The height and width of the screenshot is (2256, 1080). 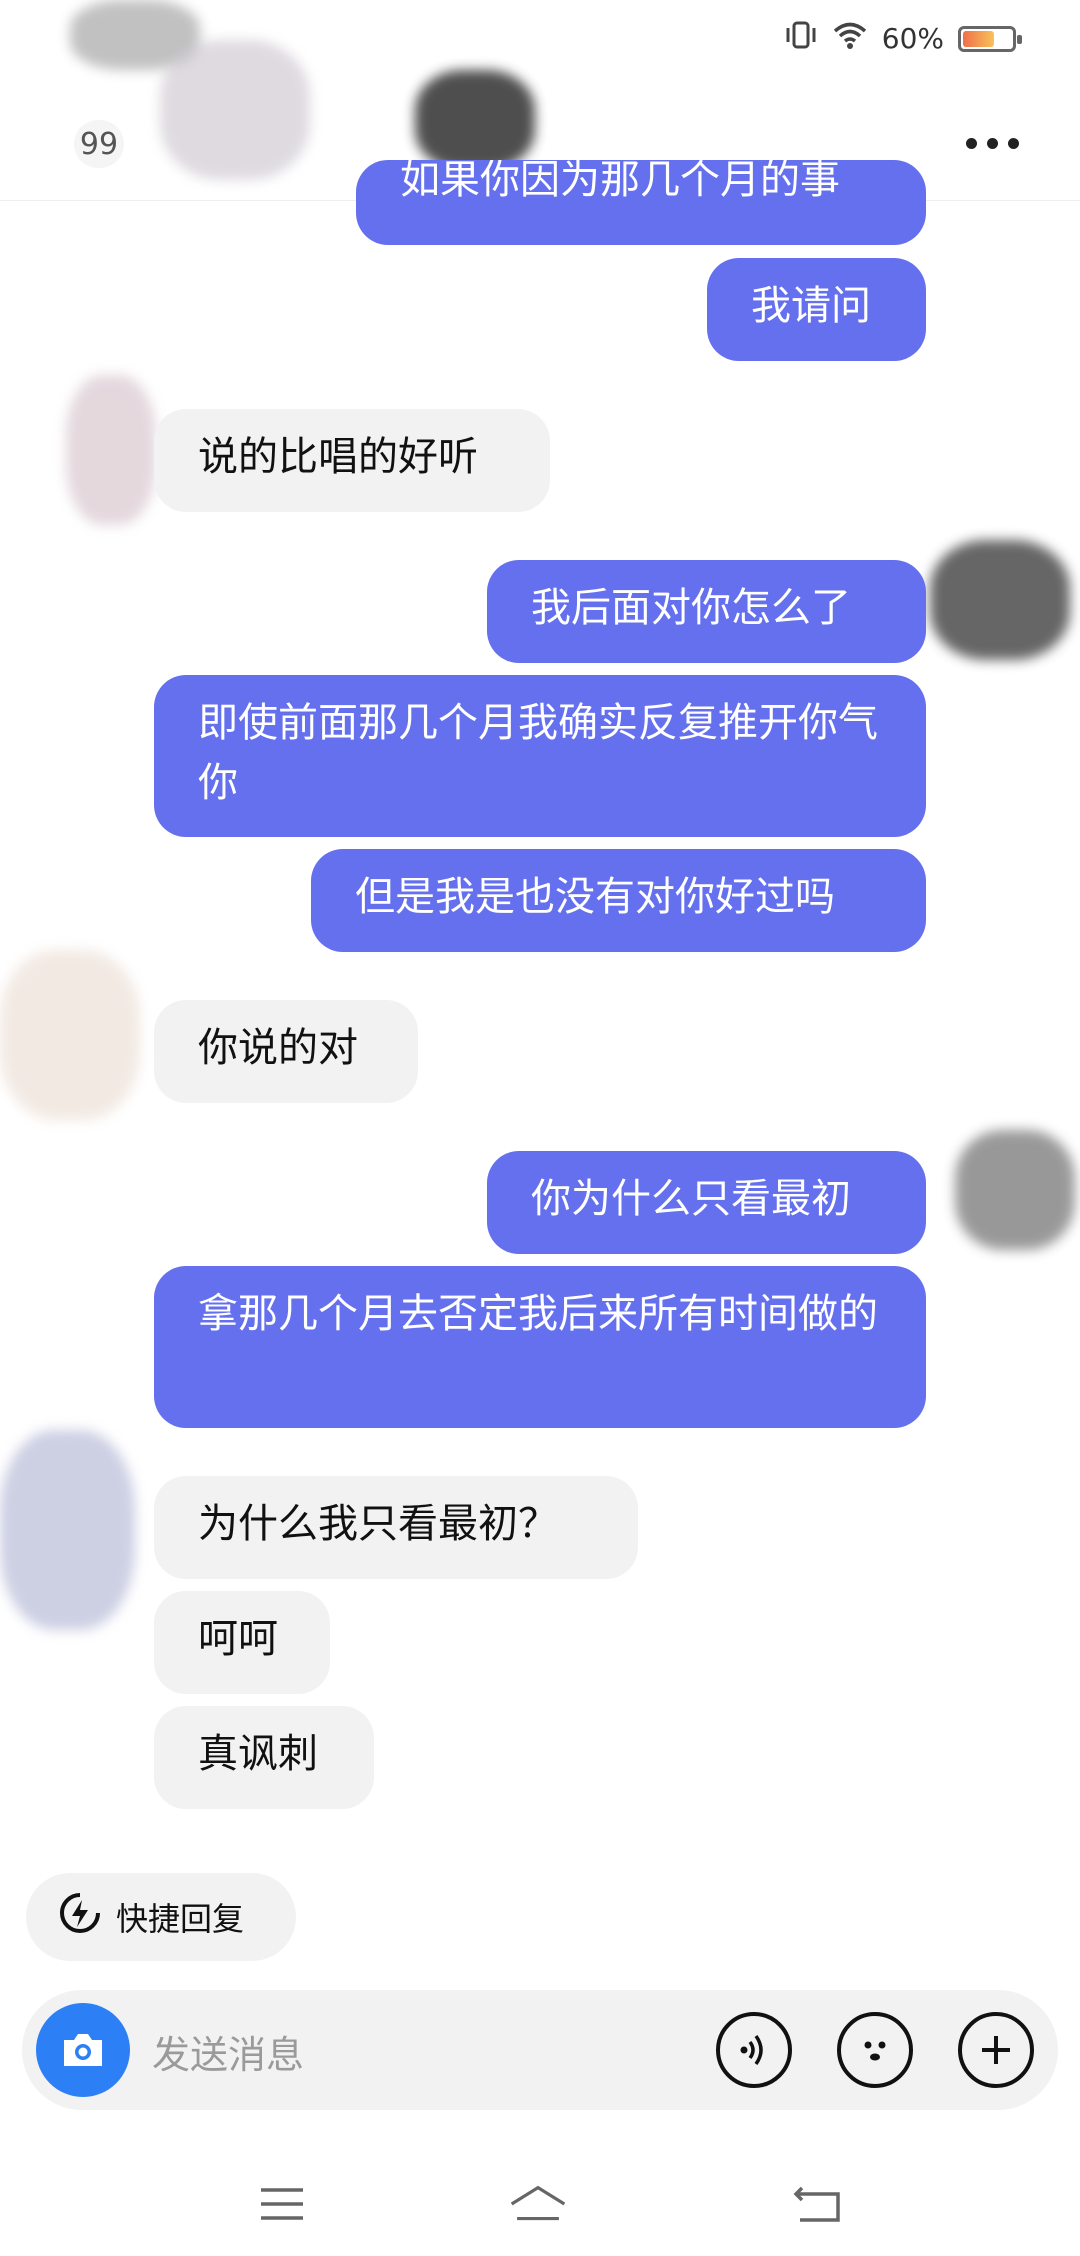 What do you see at coordinates (286, 1051) in the screenshot?
I see `message-bubble-other: 你说的对` at bounding box center [286, 1051].